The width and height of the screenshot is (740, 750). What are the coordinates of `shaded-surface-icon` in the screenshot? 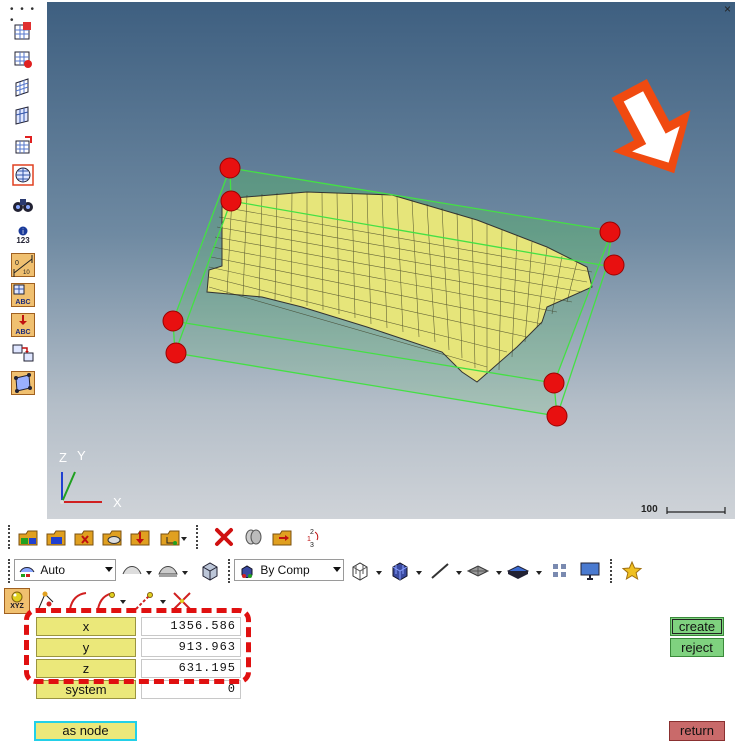 It's located at (132, 571).